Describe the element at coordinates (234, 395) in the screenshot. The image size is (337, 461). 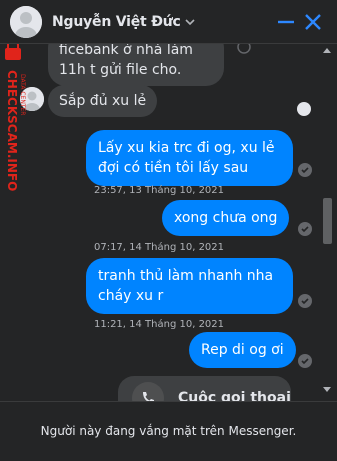
I see `call-title: Cuộc gọi thoại` at that location.